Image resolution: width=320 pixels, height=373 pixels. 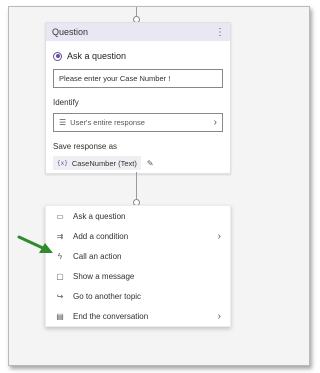 I want to click on variable-icon: {x}, so click(x=62, y=163).